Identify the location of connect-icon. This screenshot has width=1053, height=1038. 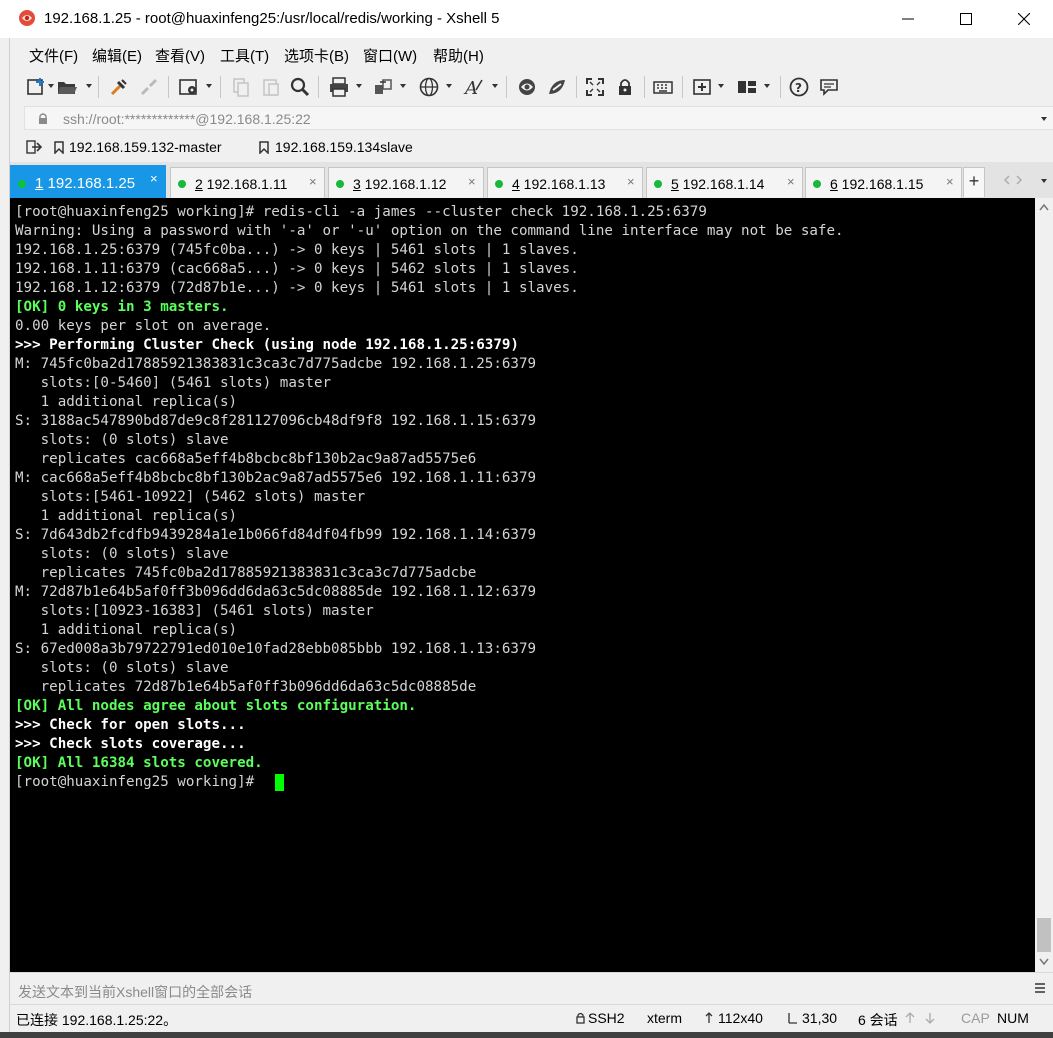
(119, 87).